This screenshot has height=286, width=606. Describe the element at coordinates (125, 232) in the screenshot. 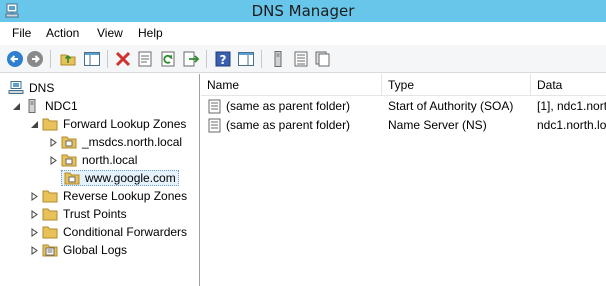

I see `tree-label-conditional-forwarders: Conditional Forwarders` at that location.